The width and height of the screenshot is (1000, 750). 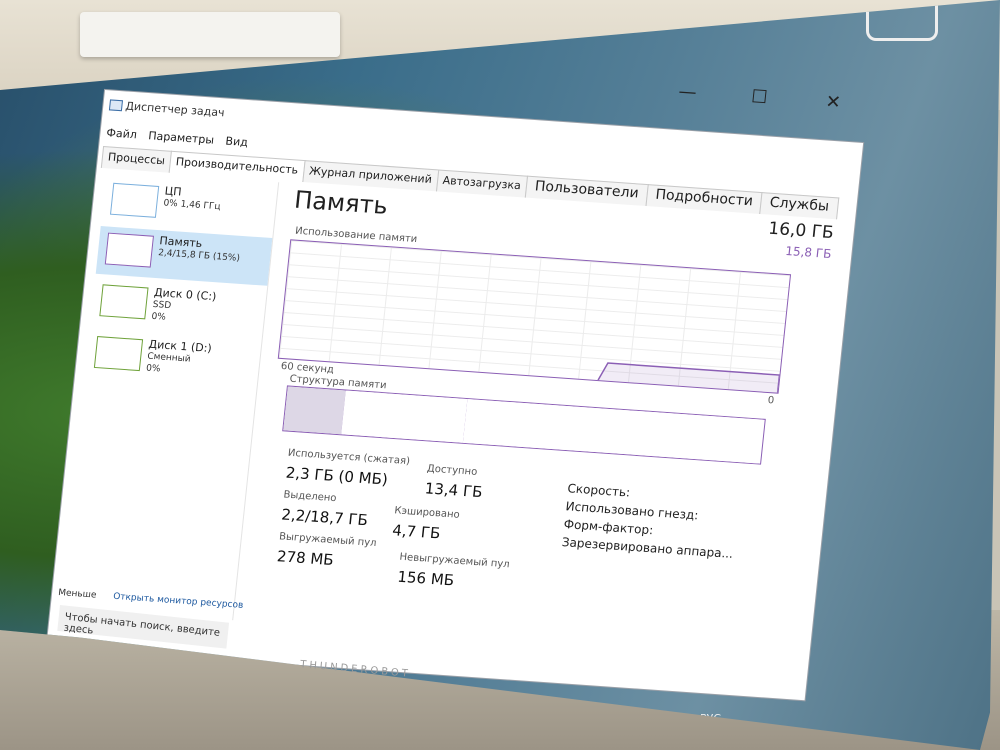 What do you see at coordinates (534, 316) in the screenshot?
I see `memory-usage-graph` at bounding box center [534, 316].